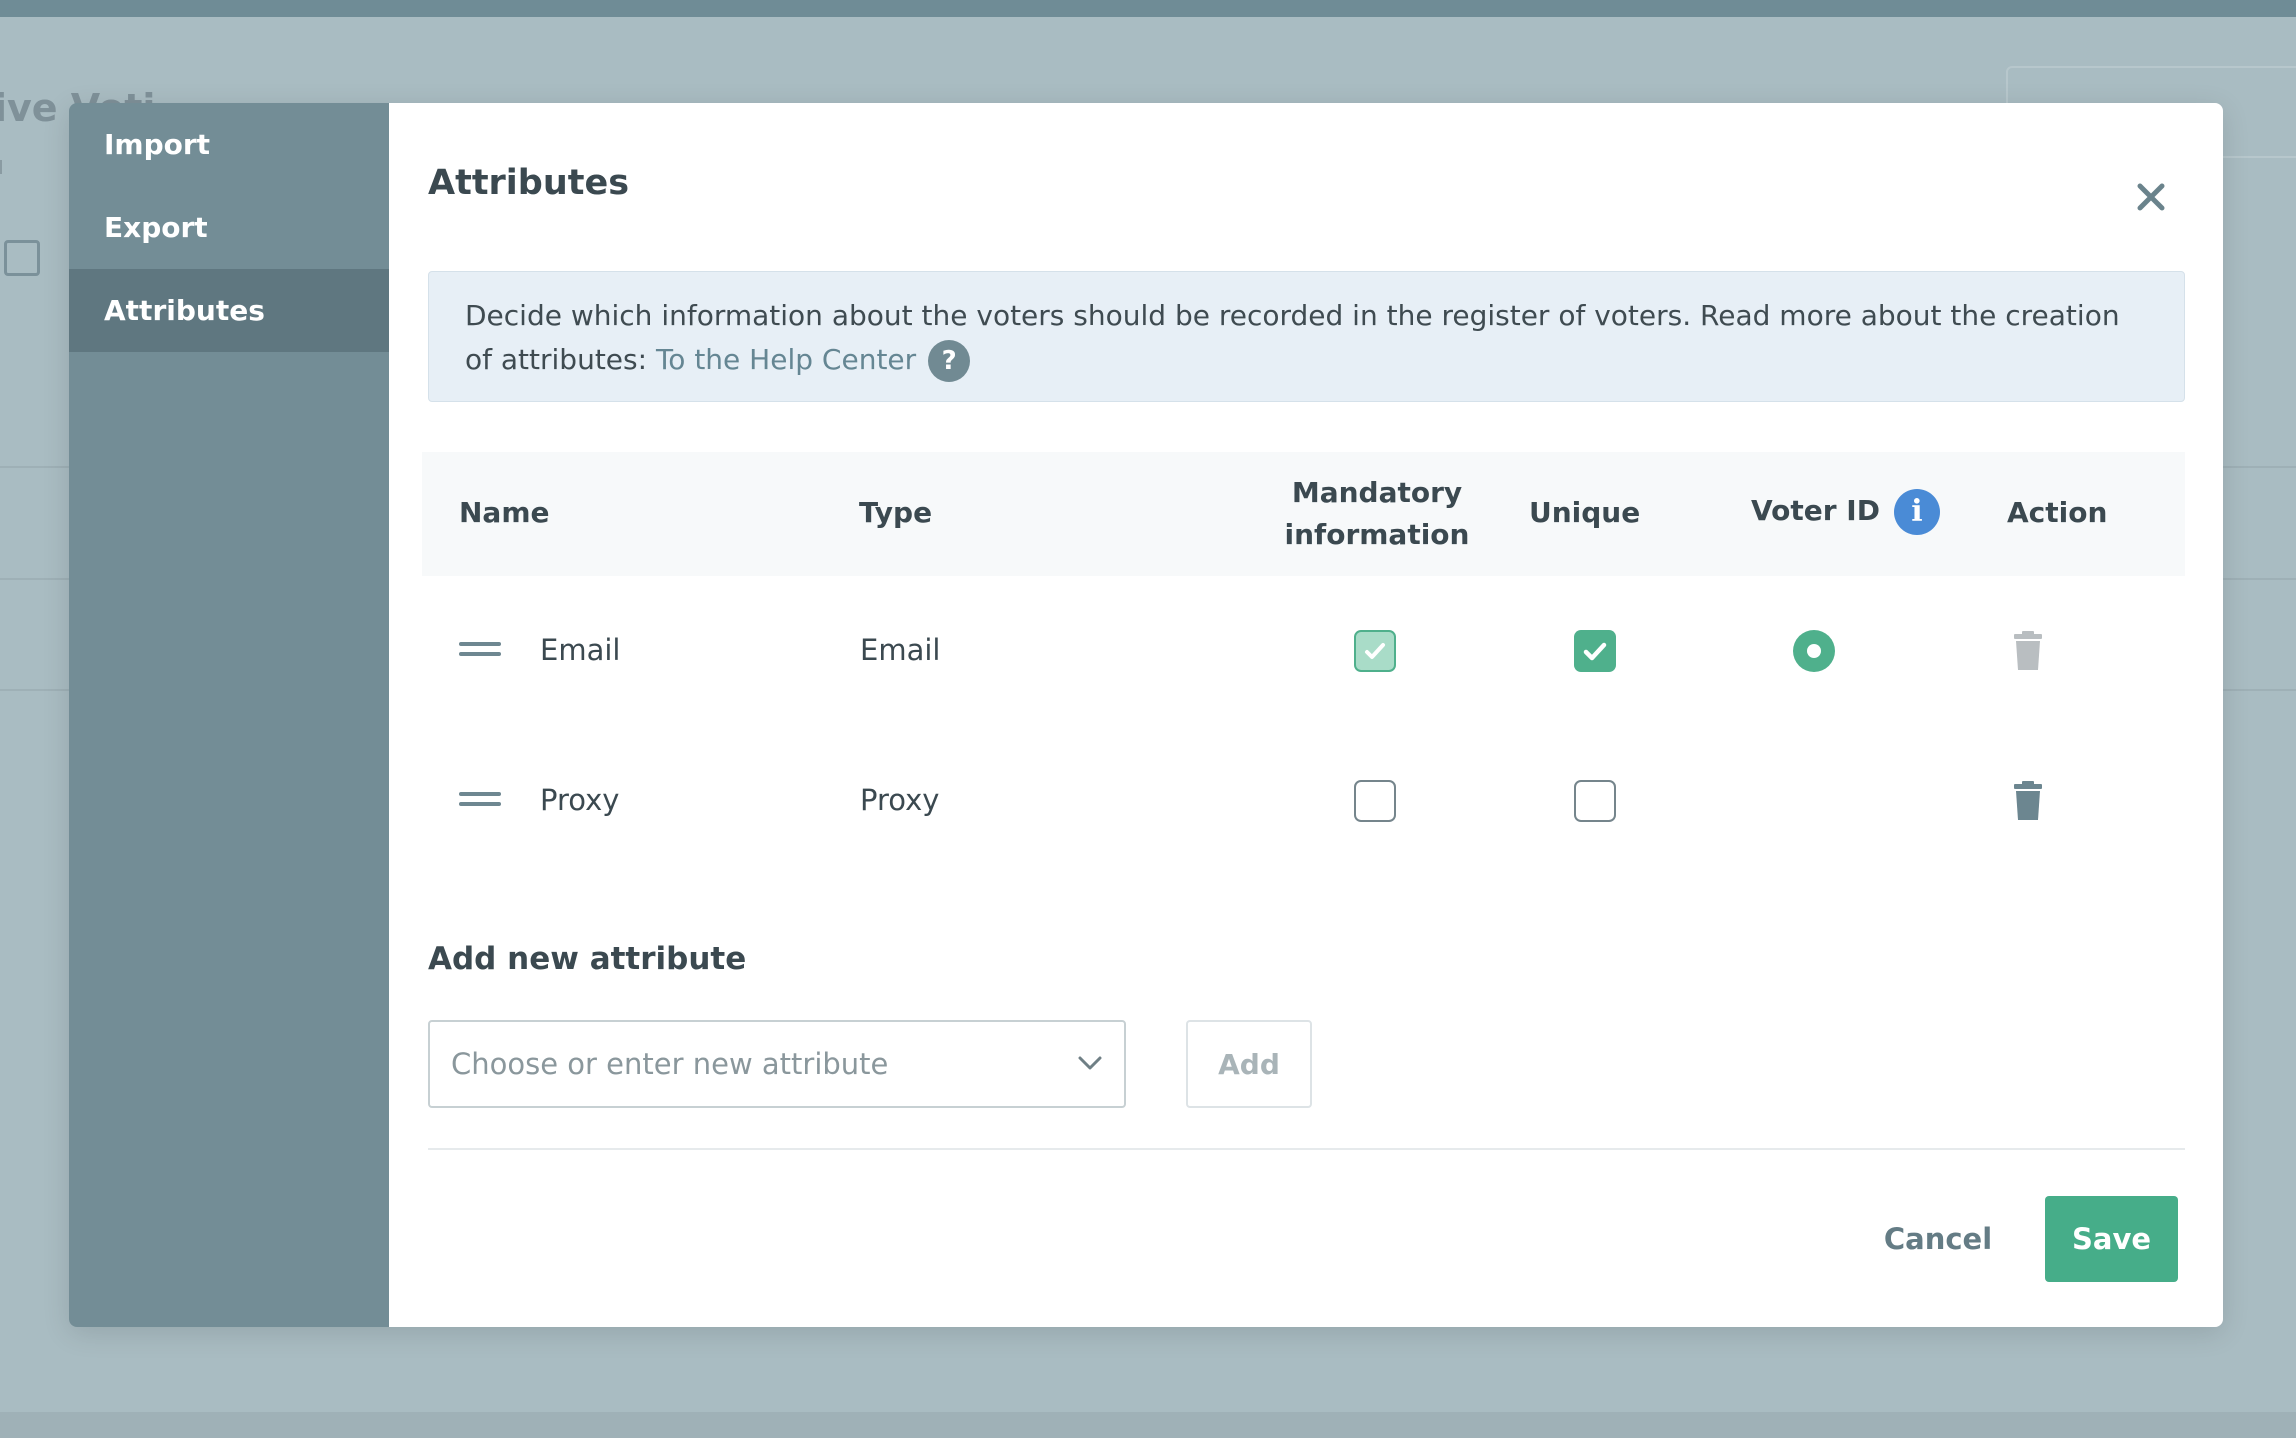 The width and height of the screenshot is (2296, 1438). Describe the element at coordinates (1585, 512) in the screenshot. I see `column-header-unique: Unique` at that location.